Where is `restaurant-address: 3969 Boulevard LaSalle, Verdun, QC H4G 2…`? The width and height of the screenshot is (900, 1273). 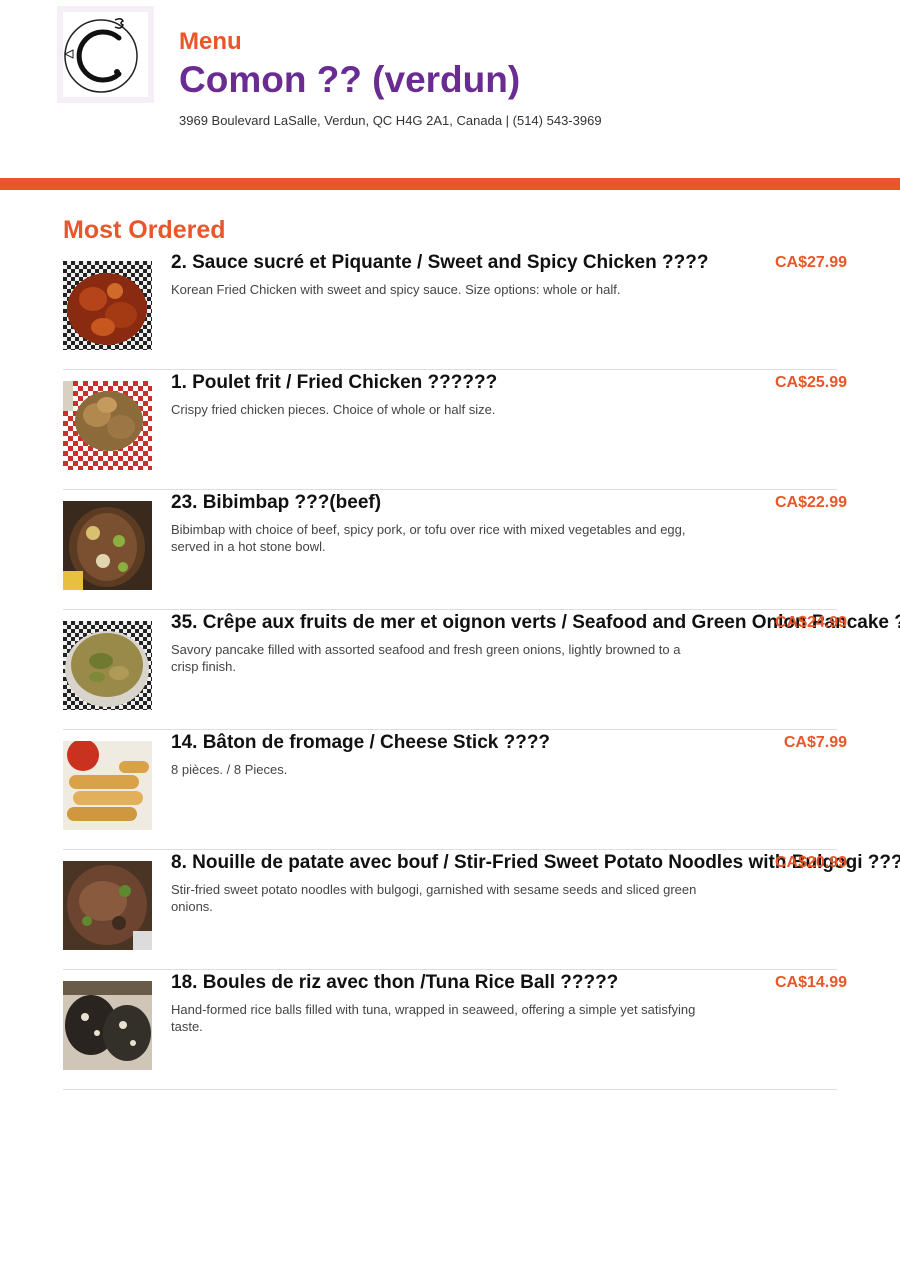 restaurant-address: 3969 Boulevard LaSalle, Verdun, QC H4G 2… is located at coordinates (390, 120).